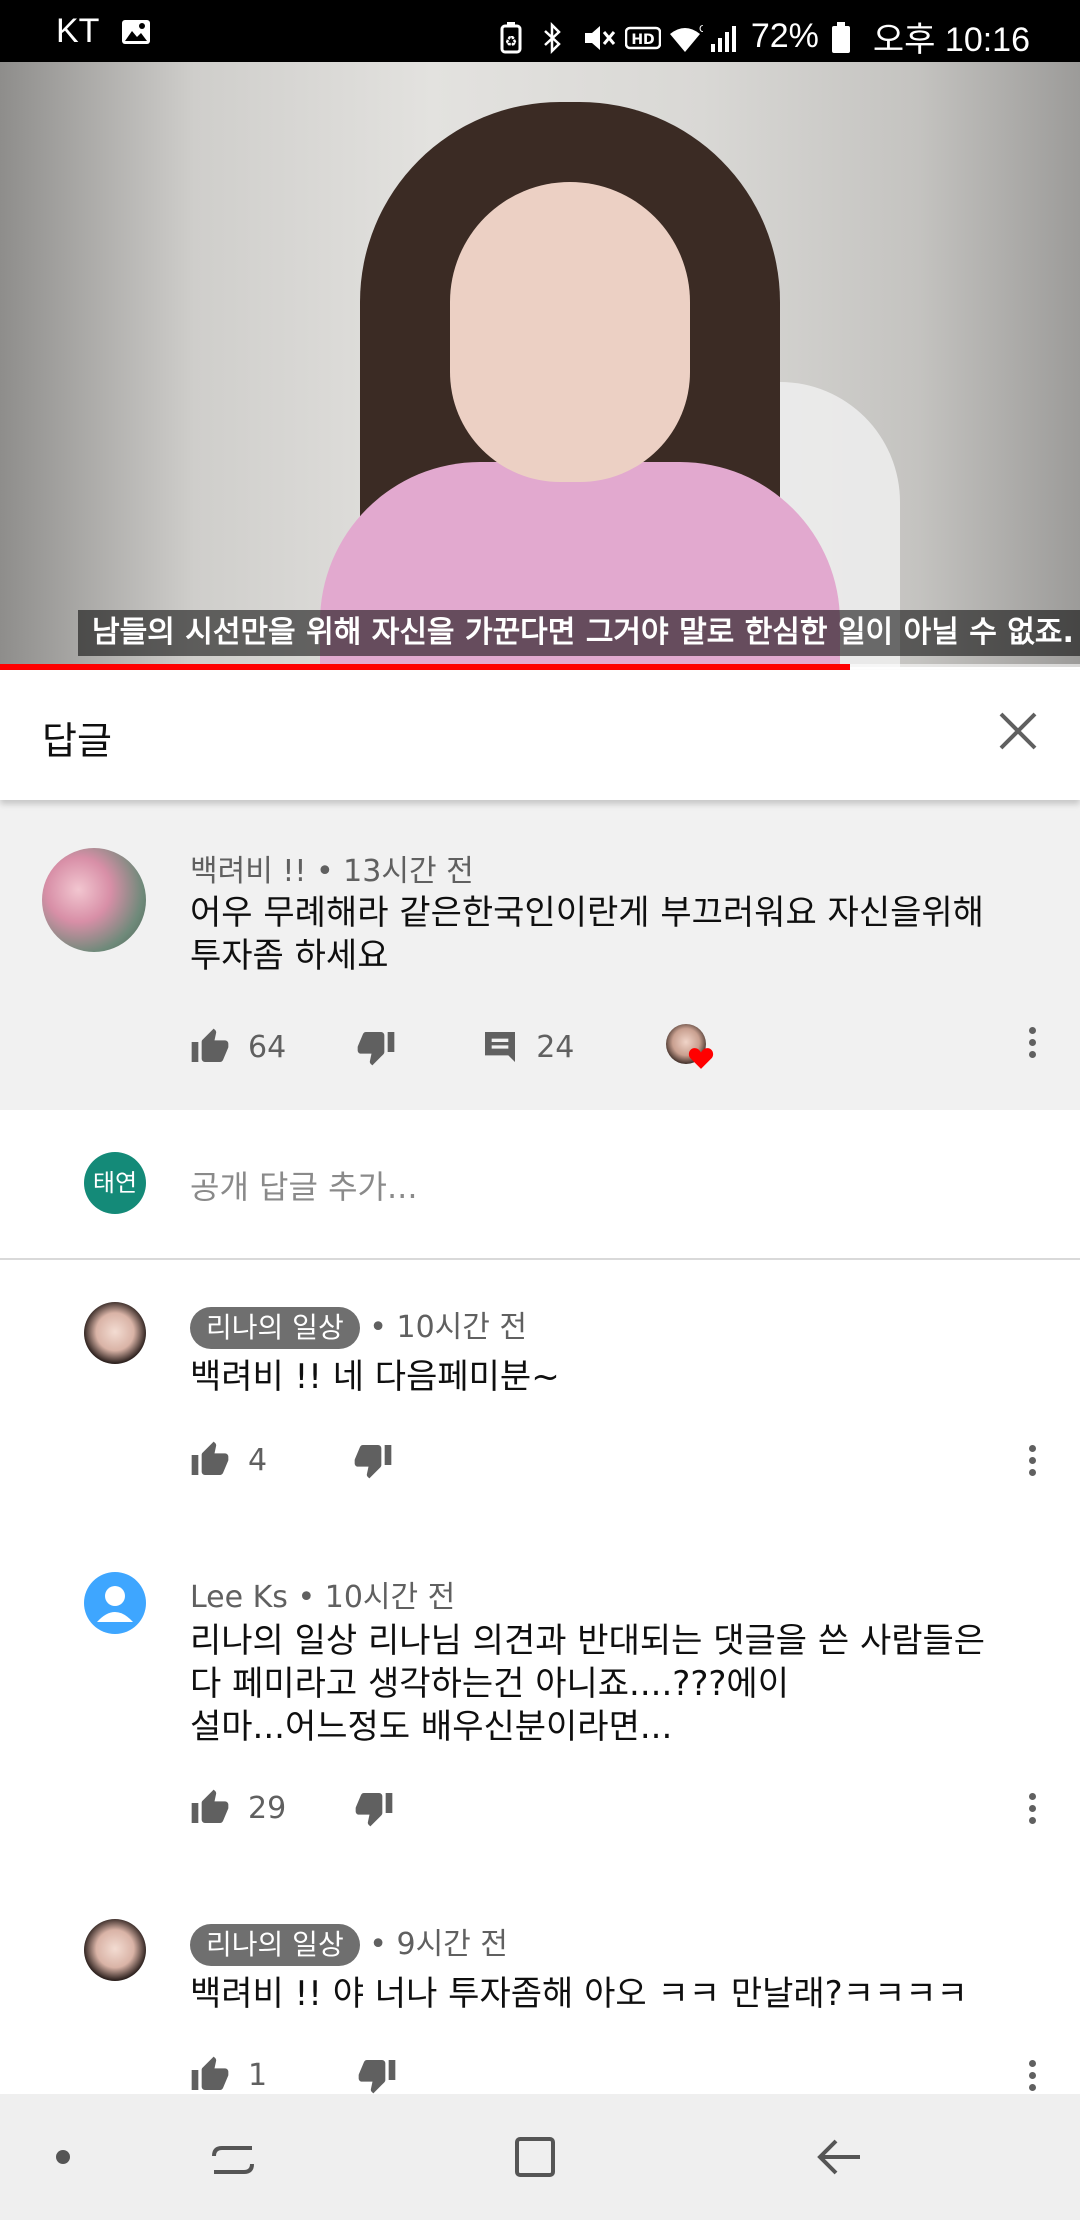 The image size is (1080, 2220). I want to click on home-icon, so click(535, 2157).